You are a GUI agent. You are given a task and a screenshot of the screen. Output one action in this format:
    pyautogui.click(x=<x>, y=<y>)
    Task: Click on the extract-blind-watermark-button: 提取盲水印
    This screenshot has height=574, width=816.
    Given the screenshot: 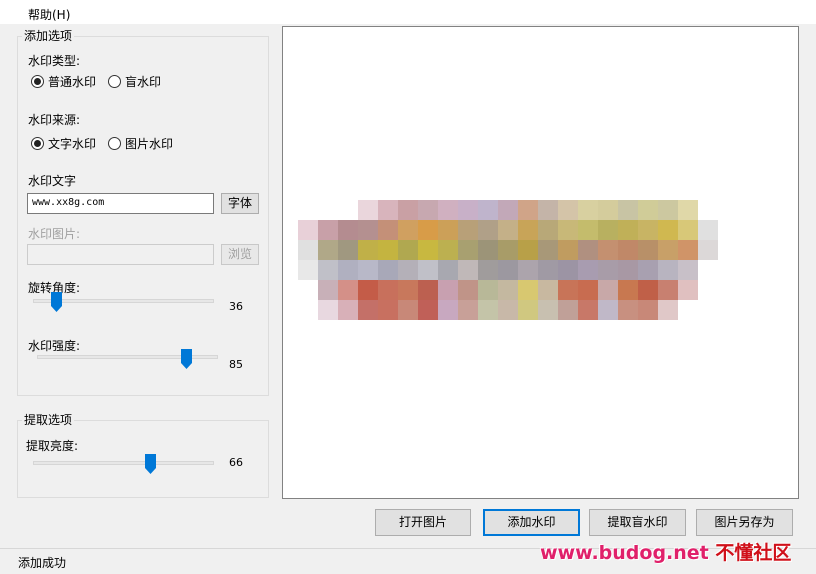 What is the action you would take?
    pyautogui.click(x=637, y=522)
    